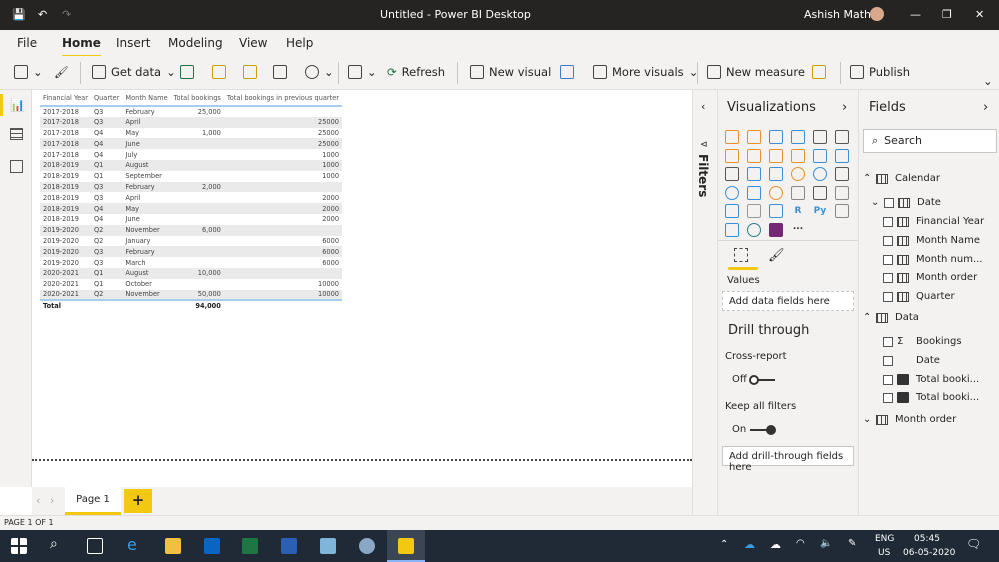 The height and width of the screenshot is (562, 999). I want to click on word-icon, so click(289, 546).